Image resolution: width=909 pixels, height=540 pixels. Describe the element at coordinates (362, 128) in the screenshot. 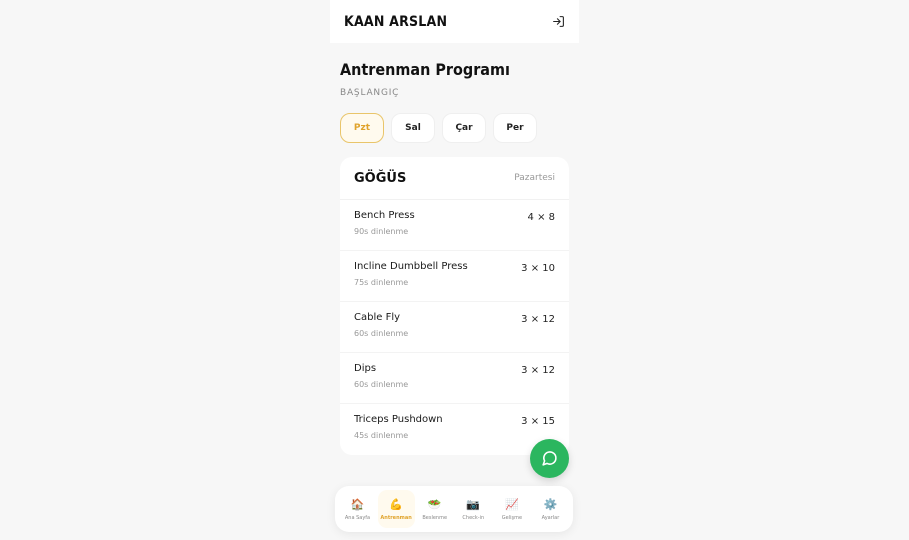

I see `day-tab-pzt: Pzt` at that location.